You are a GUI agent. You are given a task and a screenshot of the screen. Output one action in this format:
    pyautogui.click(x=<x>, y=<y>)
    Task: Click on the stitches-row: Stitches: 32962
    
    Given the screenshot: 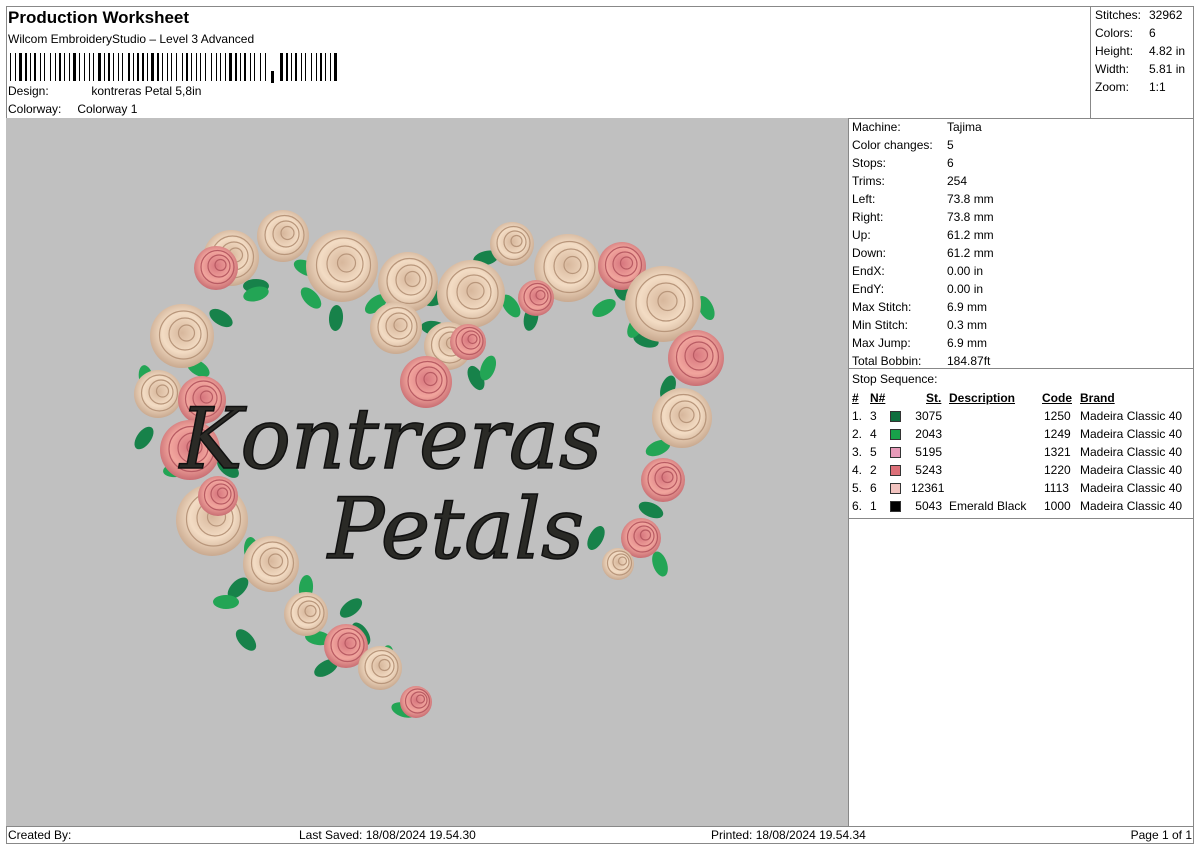 What is the action you would take?
    pyautogui.click(x=1138, y=15)
    